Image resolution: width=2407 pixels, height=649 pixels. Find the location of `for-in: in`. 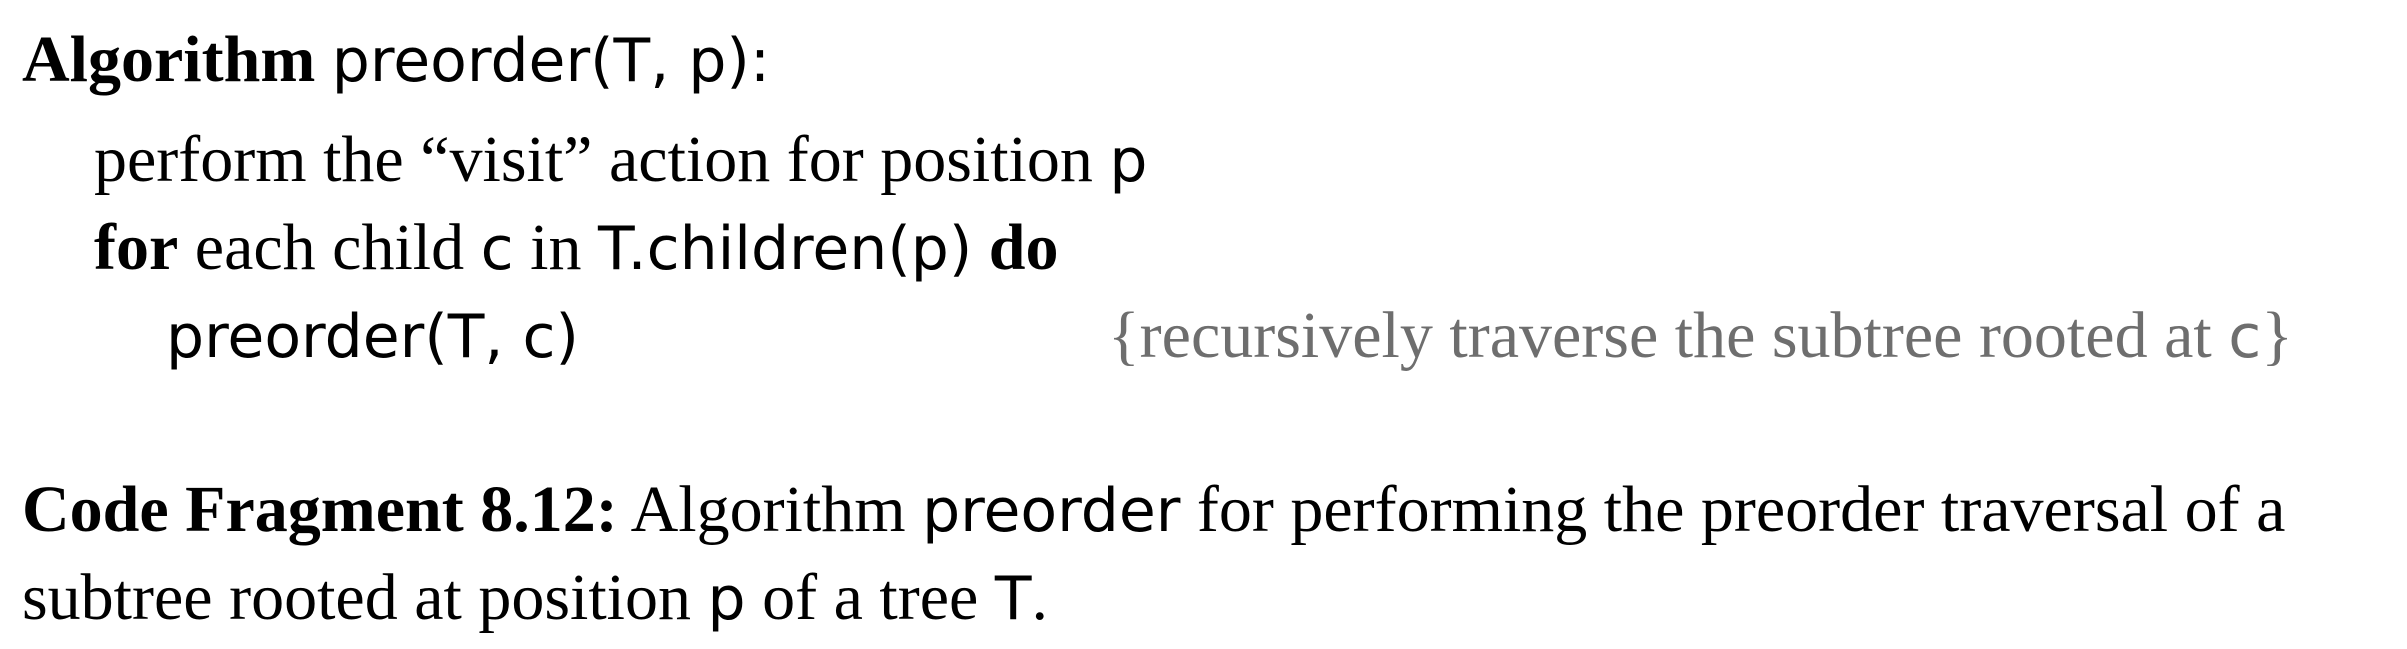

for-in: in is located at coordinates (556, 247).